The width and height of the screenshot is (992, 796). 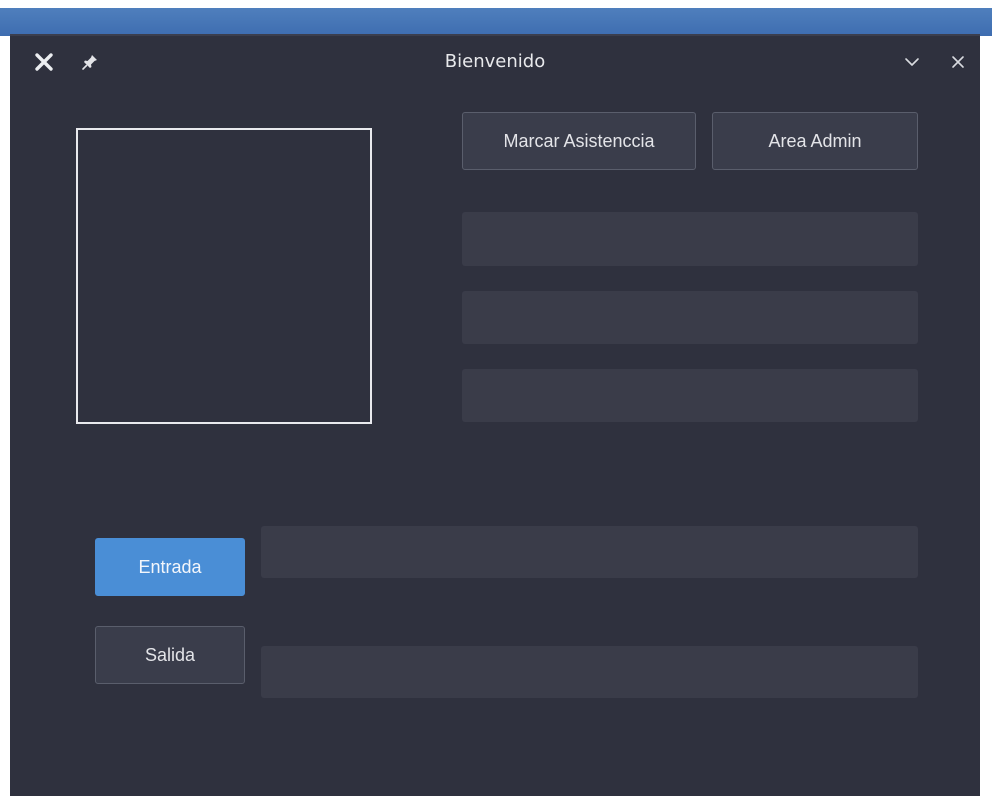 What do you see at coordinates (170, 567) in the screenshot?
I see `entrada-button: Entrada` at bounding box center [170, 567].